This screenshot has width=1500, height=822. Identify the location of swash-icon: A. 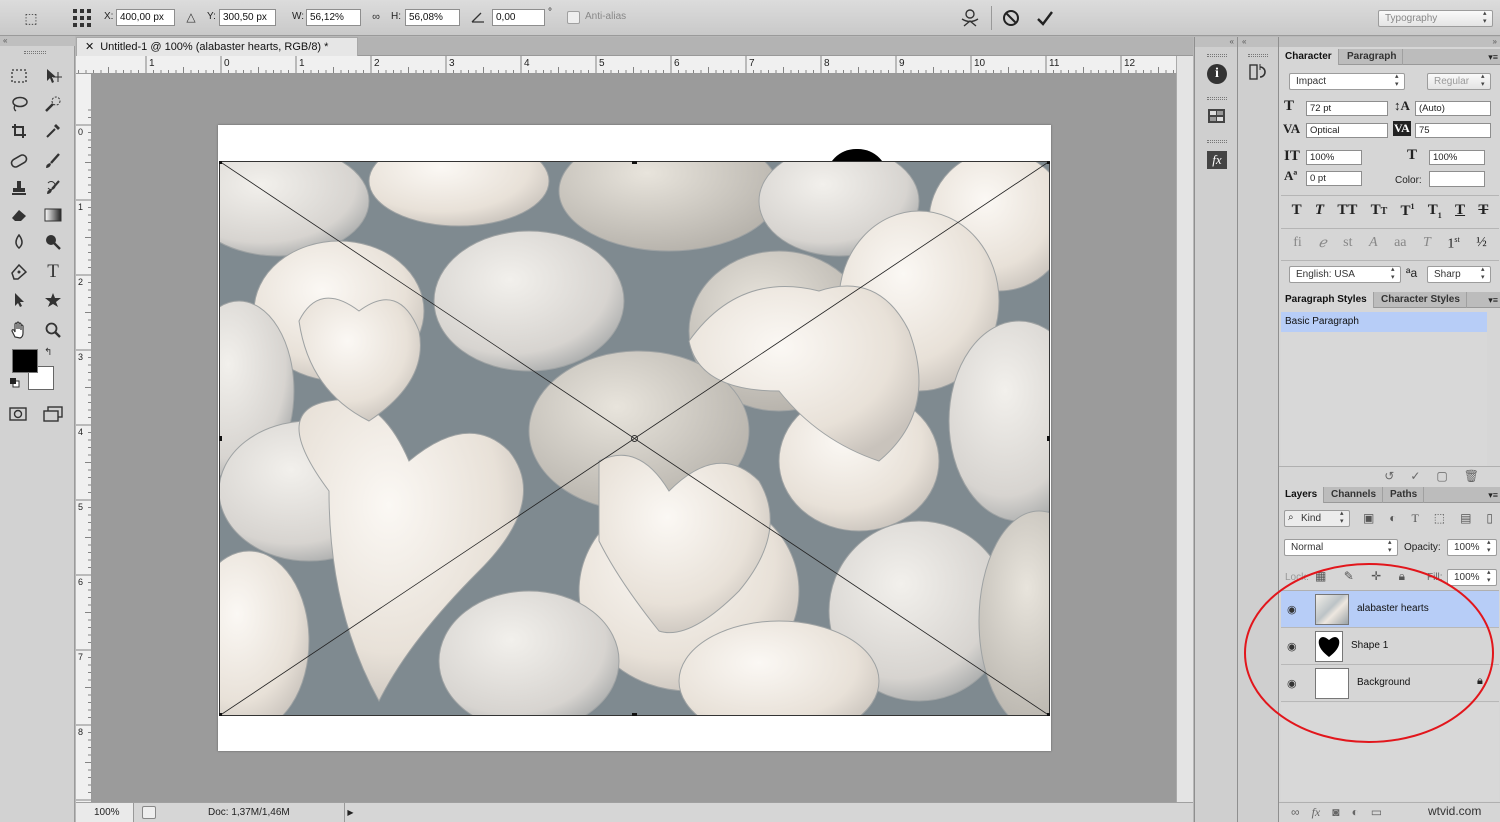
(1373, 245).